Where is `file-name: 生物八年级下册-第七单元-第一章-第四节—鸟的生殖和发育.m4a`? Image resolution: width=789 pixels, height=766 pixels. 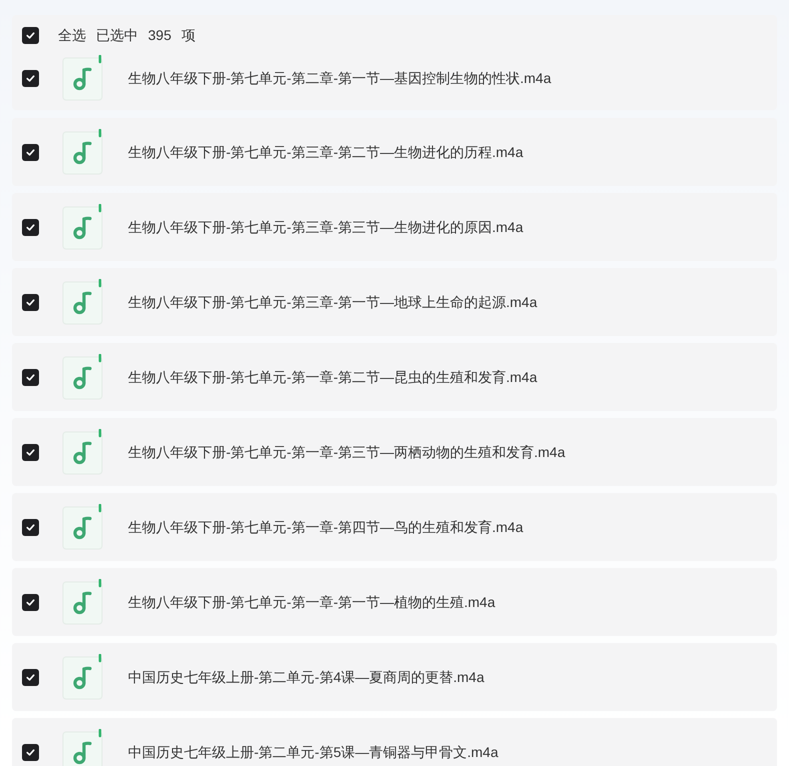 file-name: 生物八年级下册-第七单元-第一章-第四节—鸟的生殖和发育.m4a is located at coordinates (326, 527).